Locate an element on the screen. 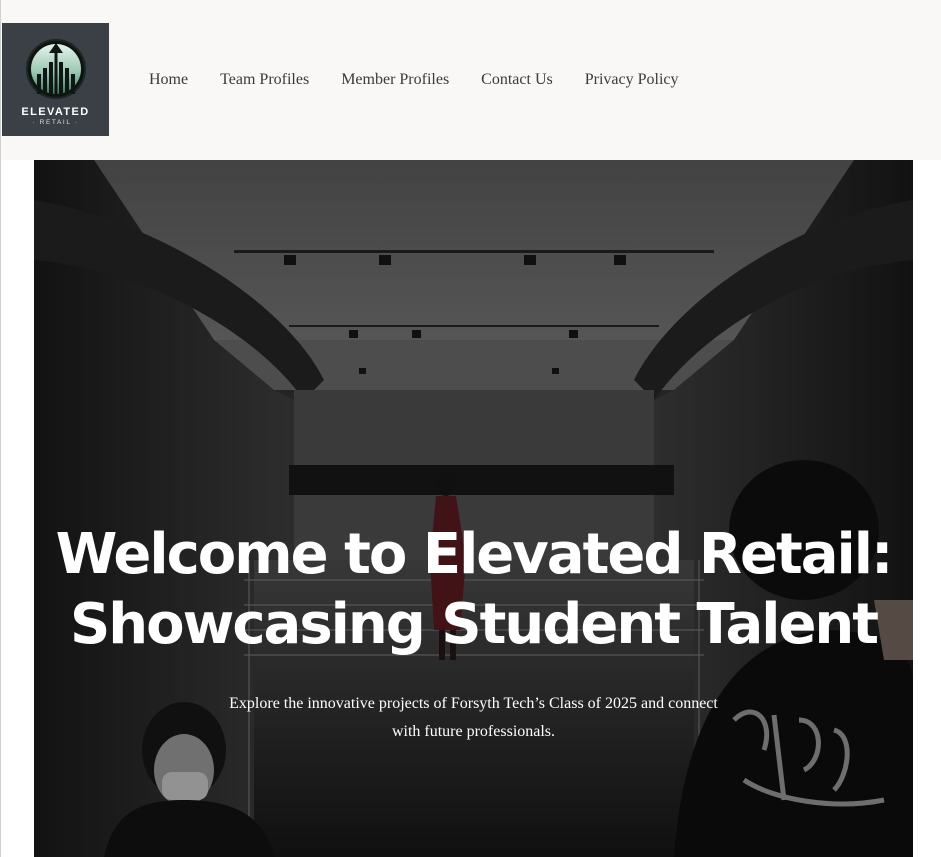 This screenshot has height=857, width=941. site-logo: ELEVATED · RETAIL · is located at coordinates (55, 79).